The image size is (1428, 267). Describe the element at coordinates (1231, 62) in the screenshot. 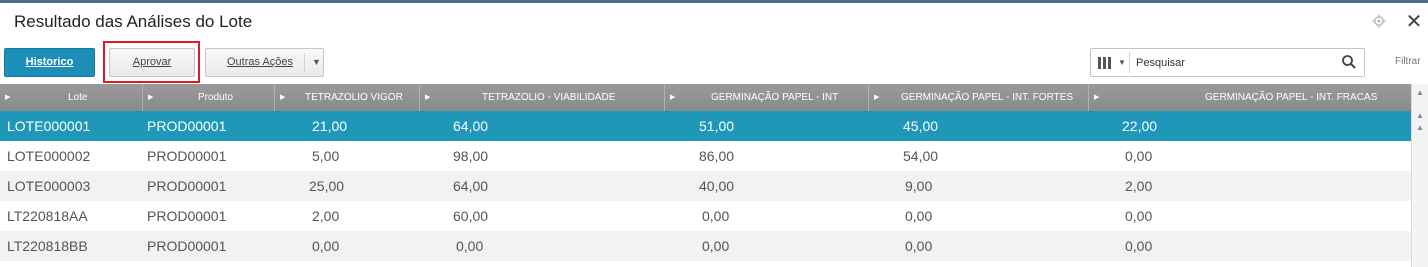

I see `search-input` at that location.